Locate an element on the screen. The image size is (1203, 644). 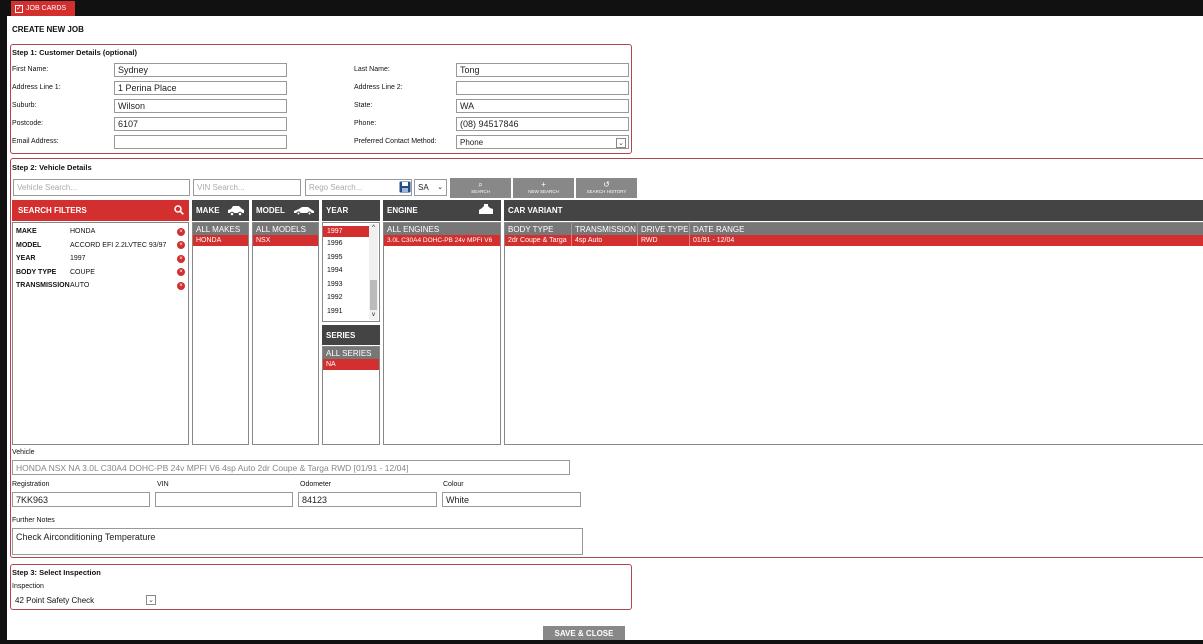
inspection-select: 42 Point Safety Check ⌄ is located at coordinates (85, 600).